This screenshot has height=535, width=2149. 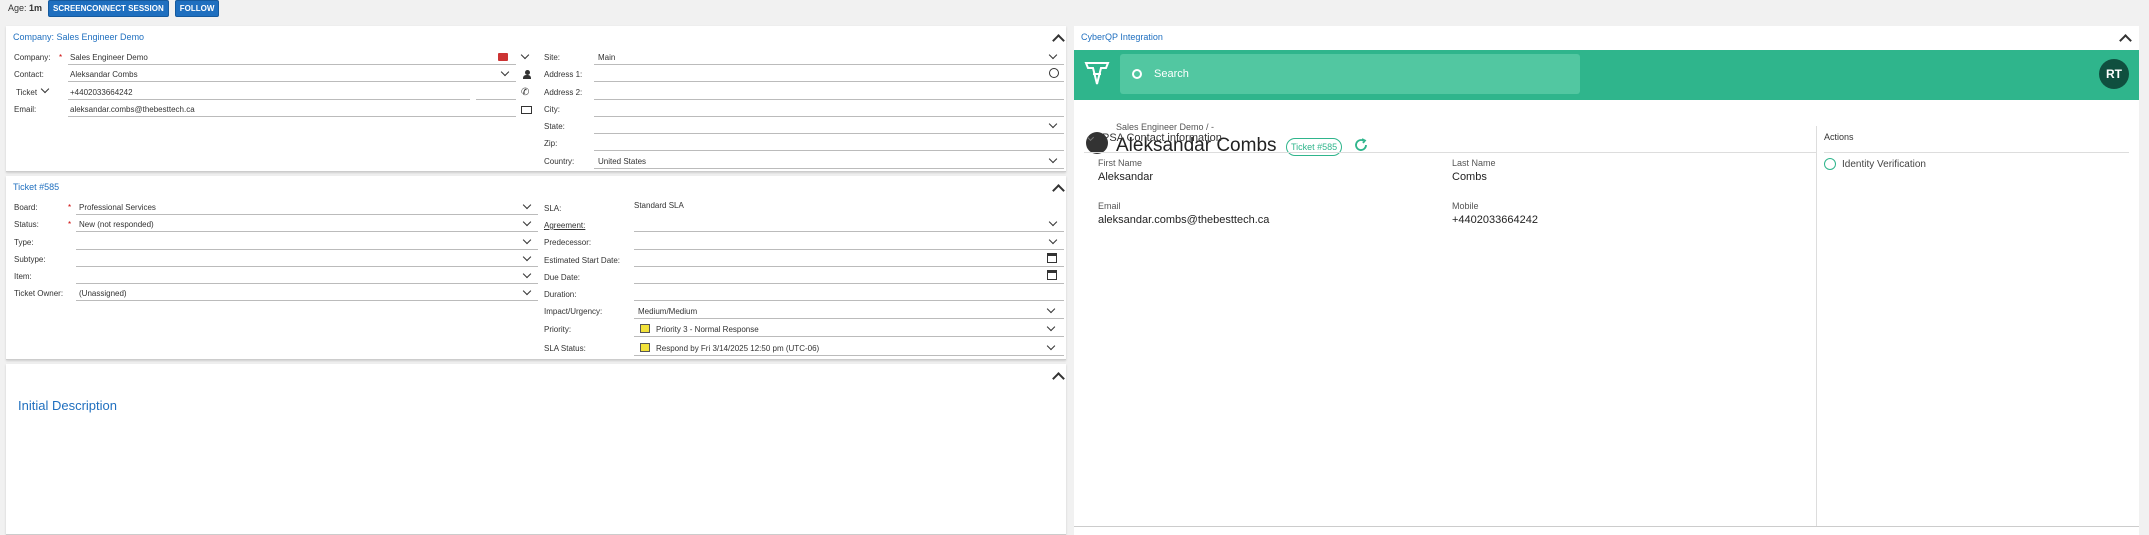 What do you see at coordinates (527, 74) in the screenshot?
I see `person-icon` at bounding box center [527, 74].